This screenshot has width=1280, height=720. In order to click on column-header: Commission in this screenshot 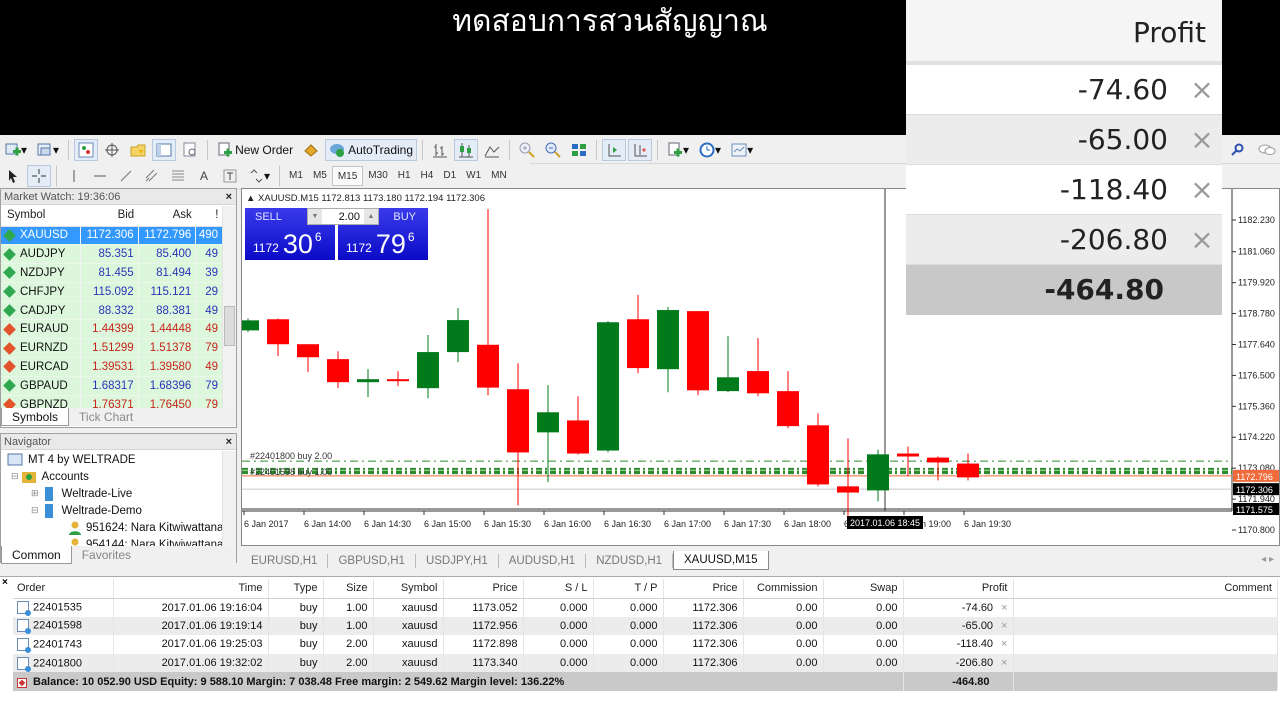, I will do `click(783, 589)`.